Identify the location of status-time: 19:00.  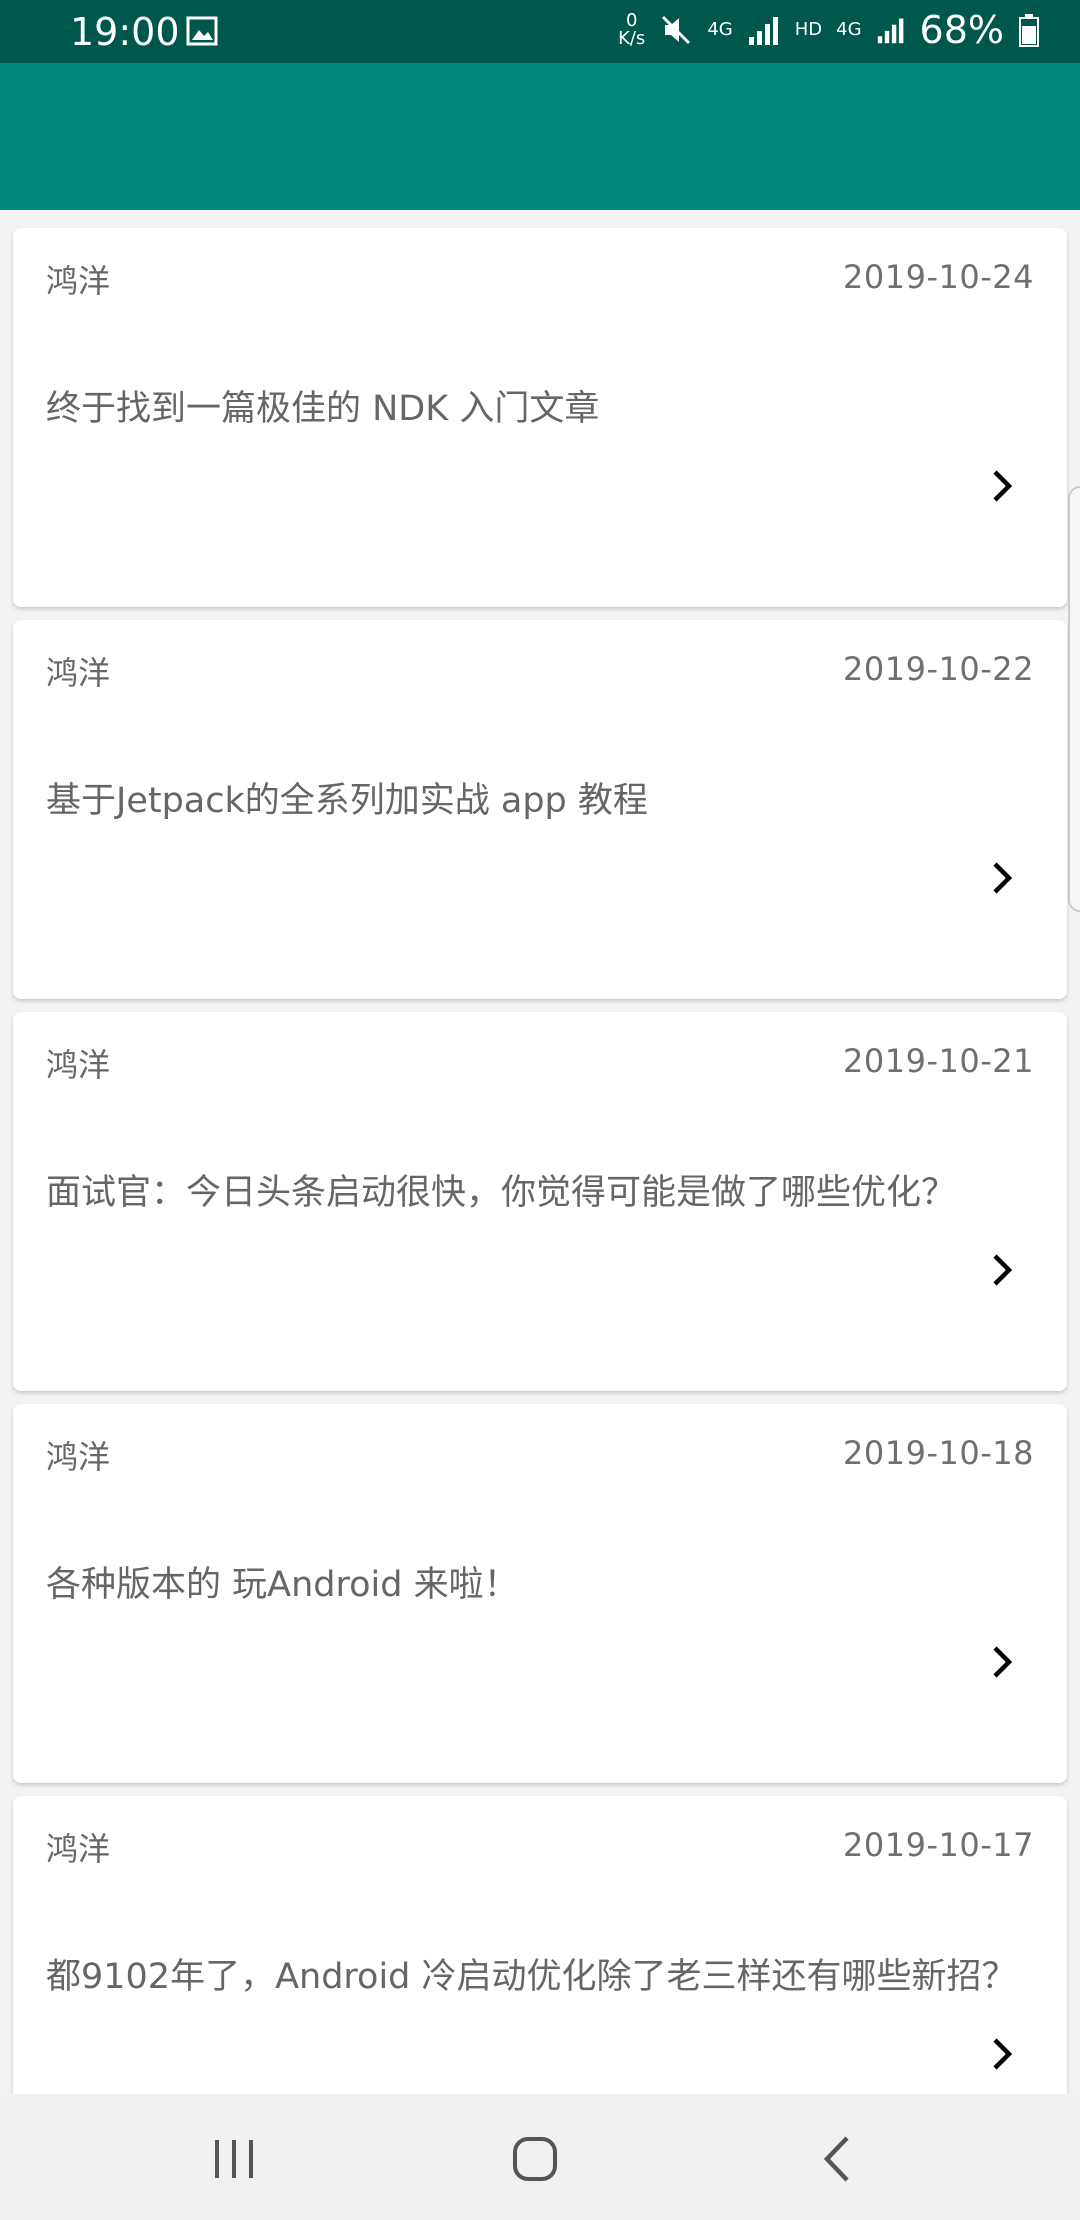
(125, 32).